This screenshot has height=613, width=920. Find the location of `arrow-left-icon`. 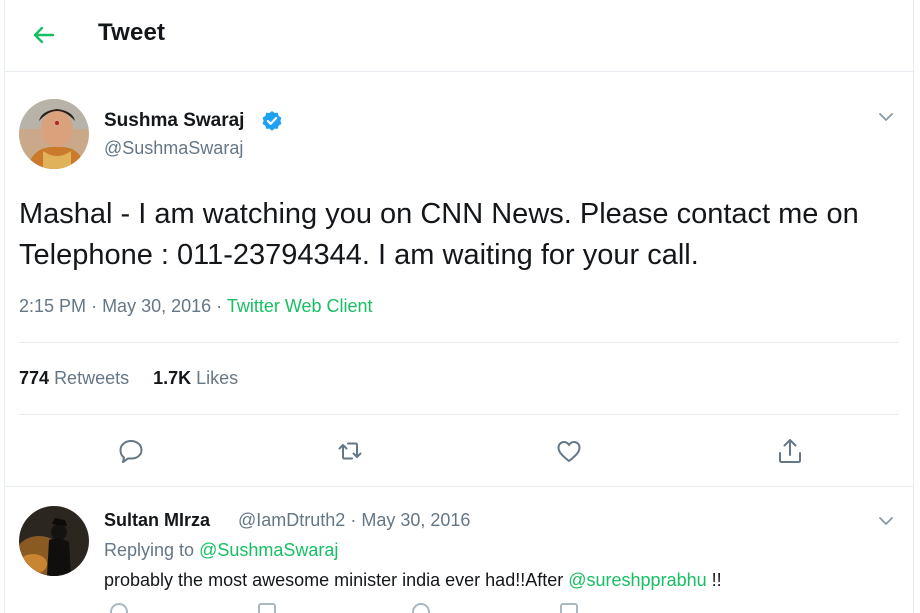

arrow-left-icon is located at coordinates (44, 35).